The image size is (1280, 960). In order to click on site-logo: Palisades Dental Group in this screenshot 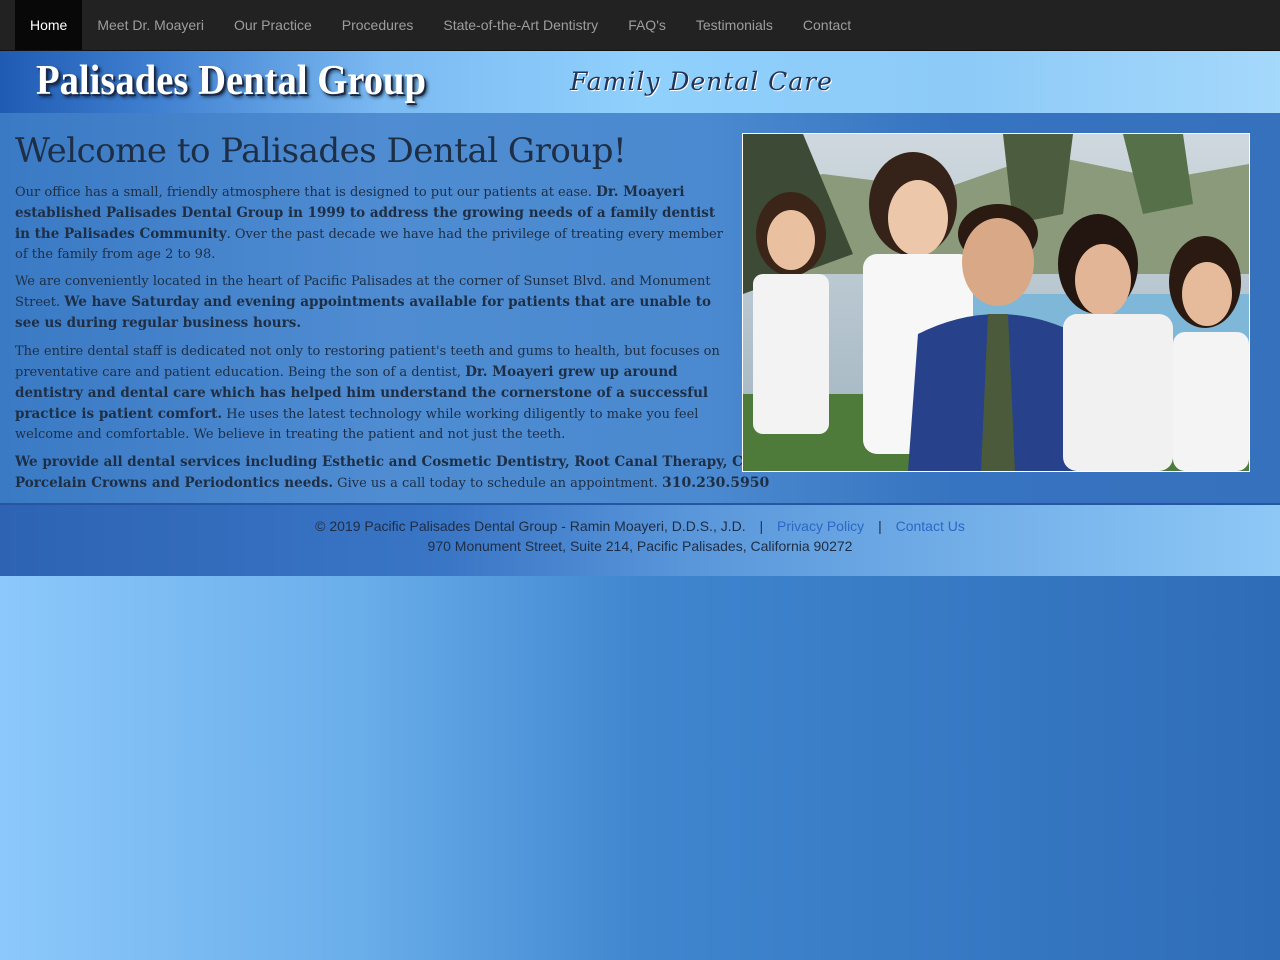, I will do `click(231, 81)`.